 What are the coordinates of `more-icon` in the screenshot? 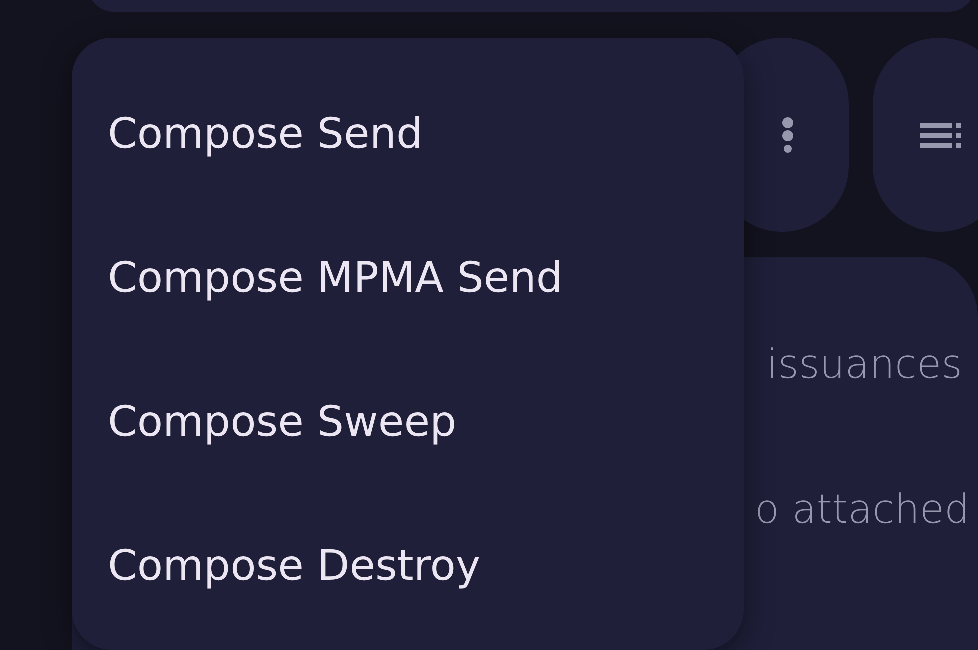 It's located at (788, 135).